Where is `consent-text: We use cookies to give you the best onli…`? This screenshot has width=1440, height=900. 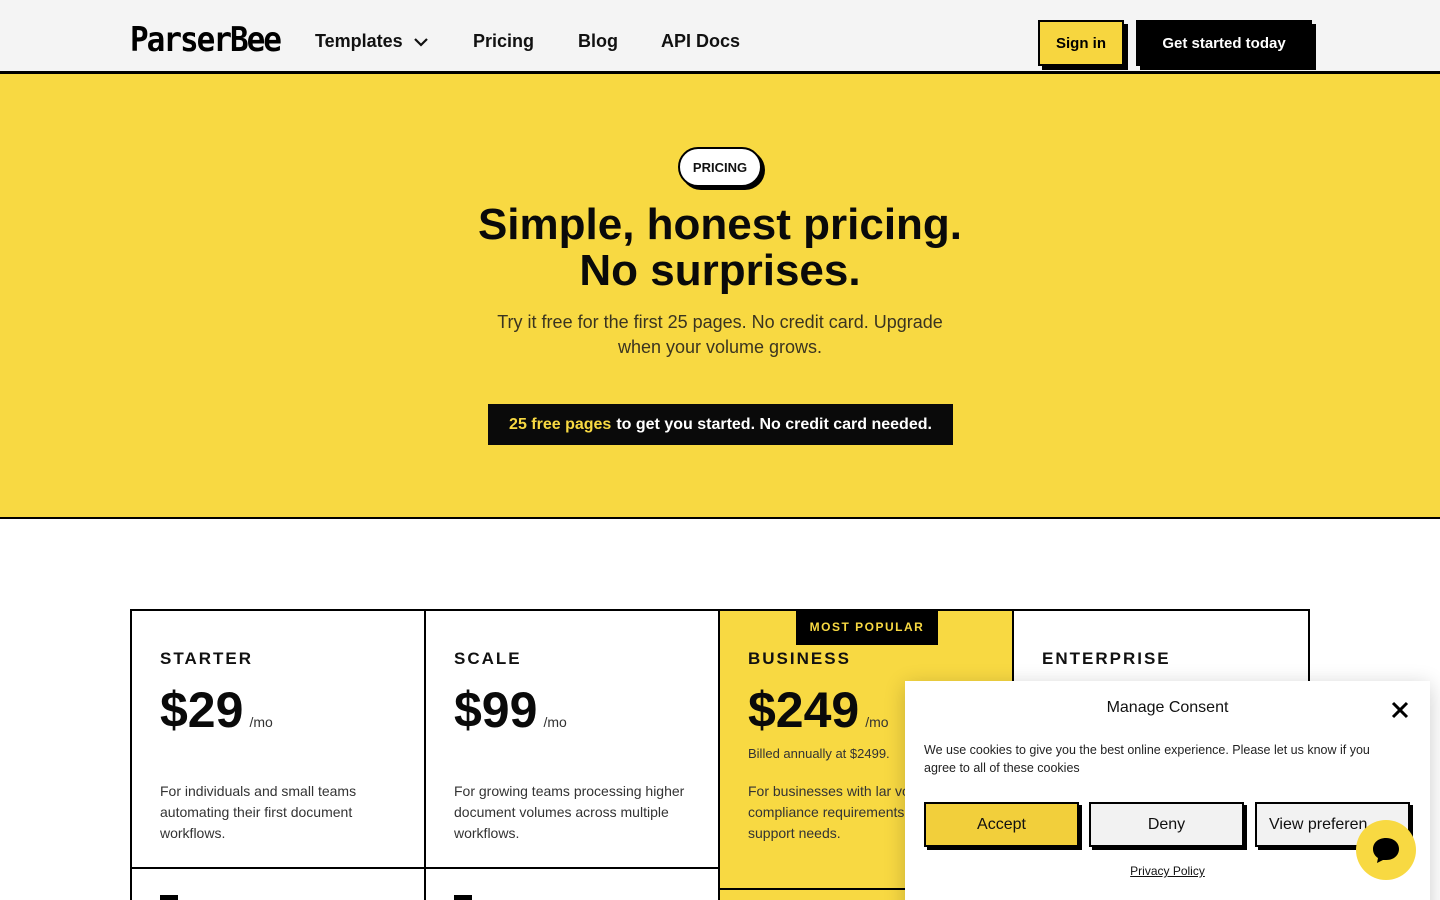
consent-text: We use cookies to give you the best onli… is located at coordinates (1147, 759).